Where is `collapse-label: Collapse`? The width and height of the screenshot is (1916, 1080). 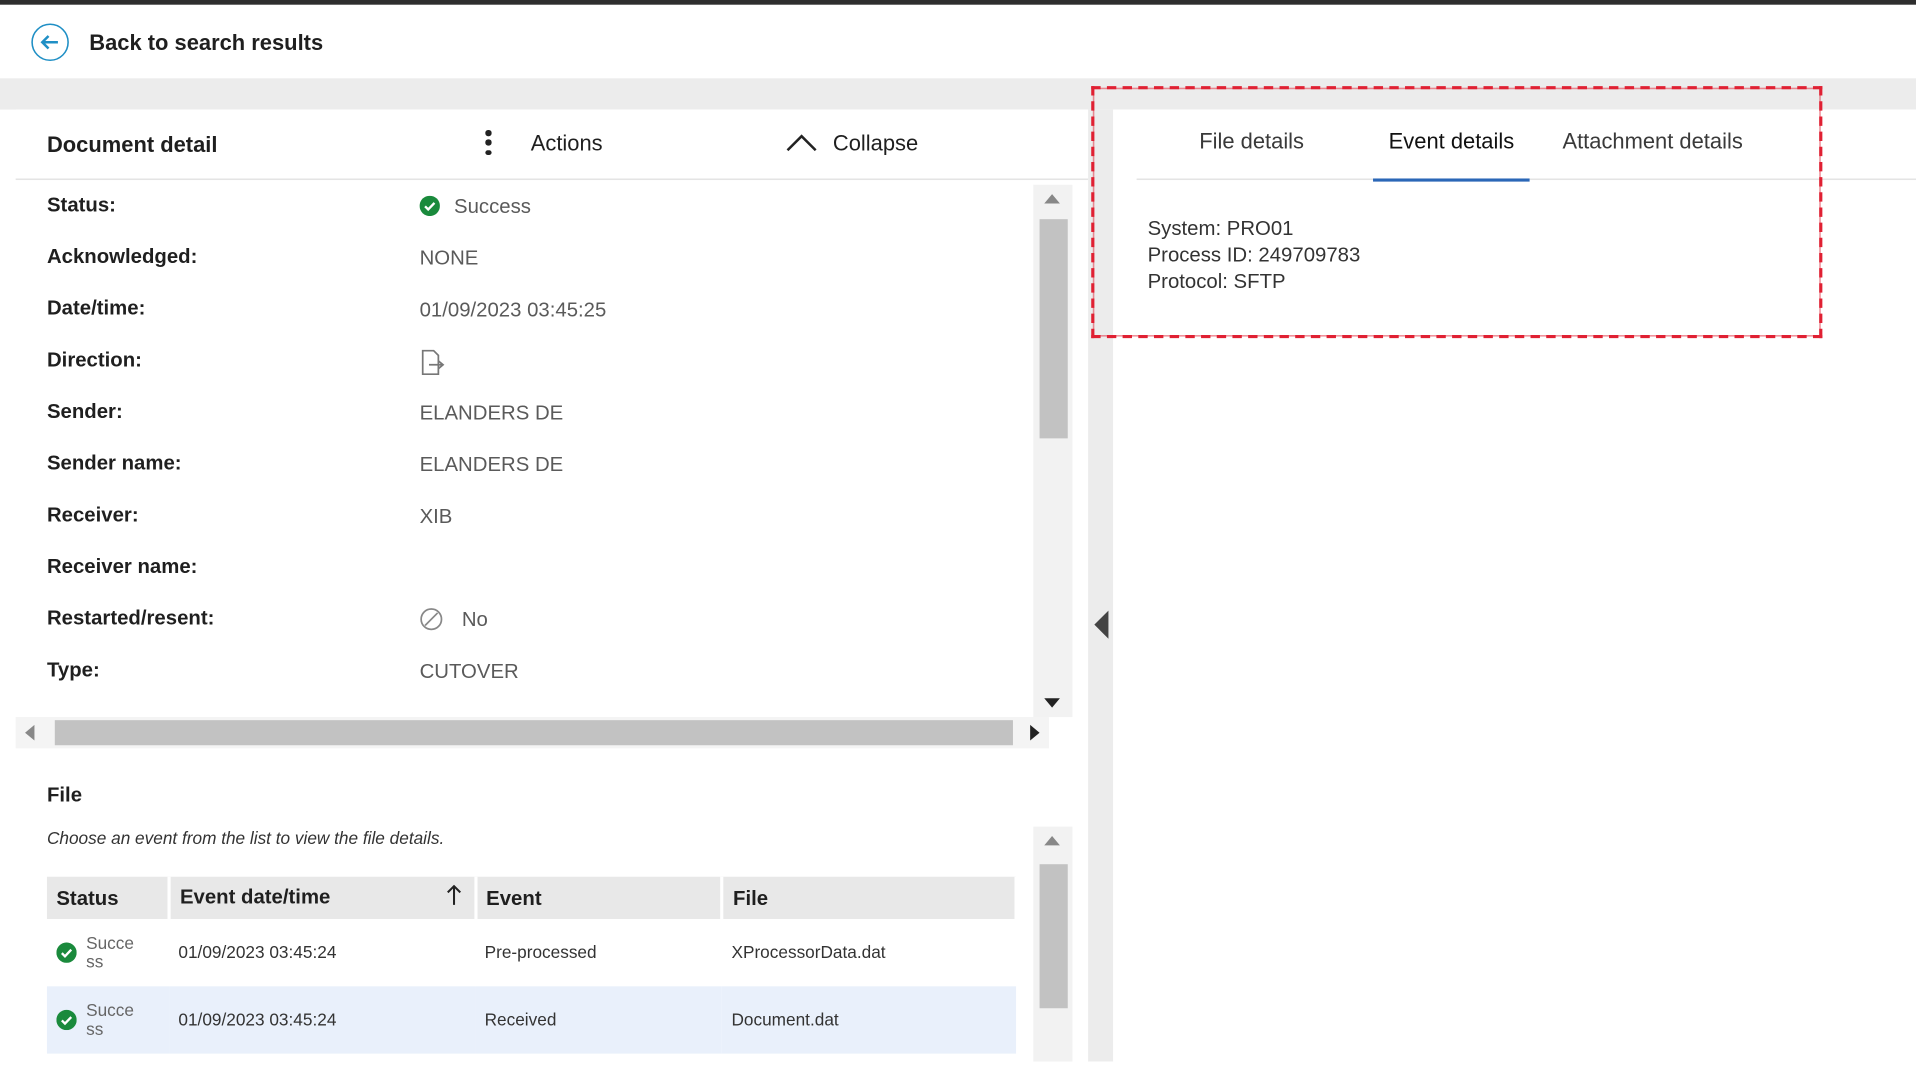 collapse-label: Collapse is located at coordinates (875, 142).